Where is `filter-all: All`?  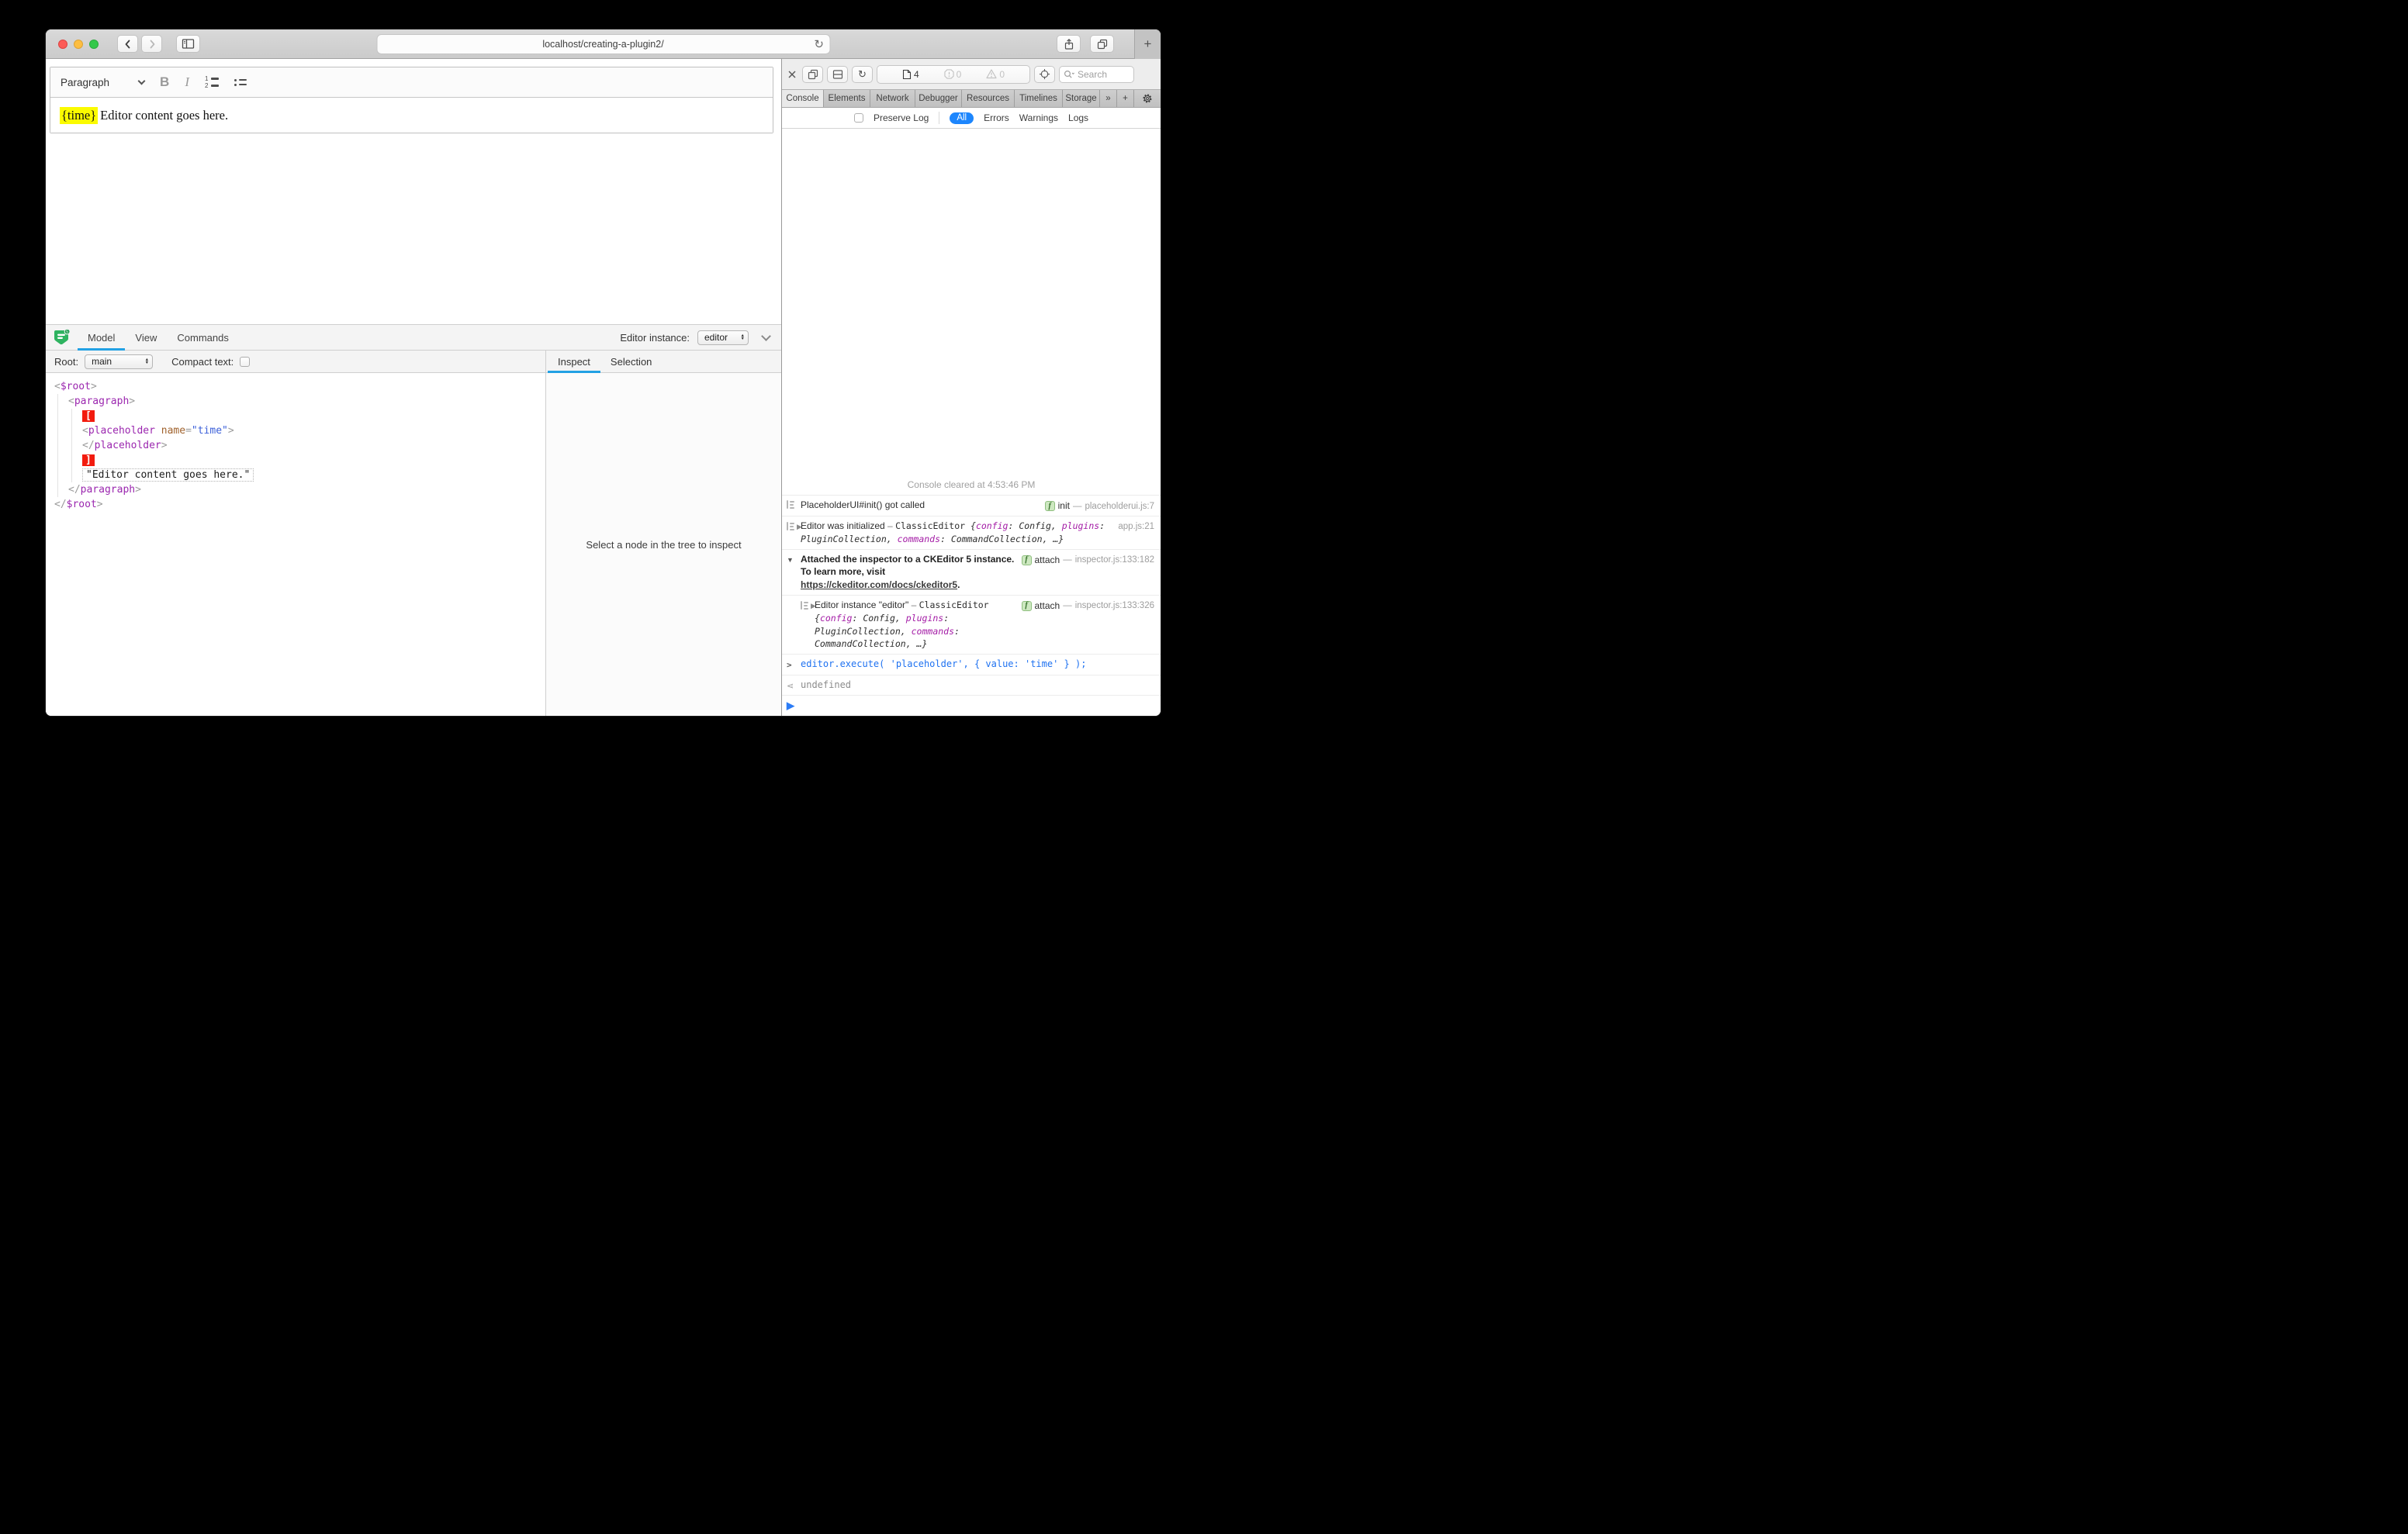
filter-all: All is located at coordinates (962, 118).